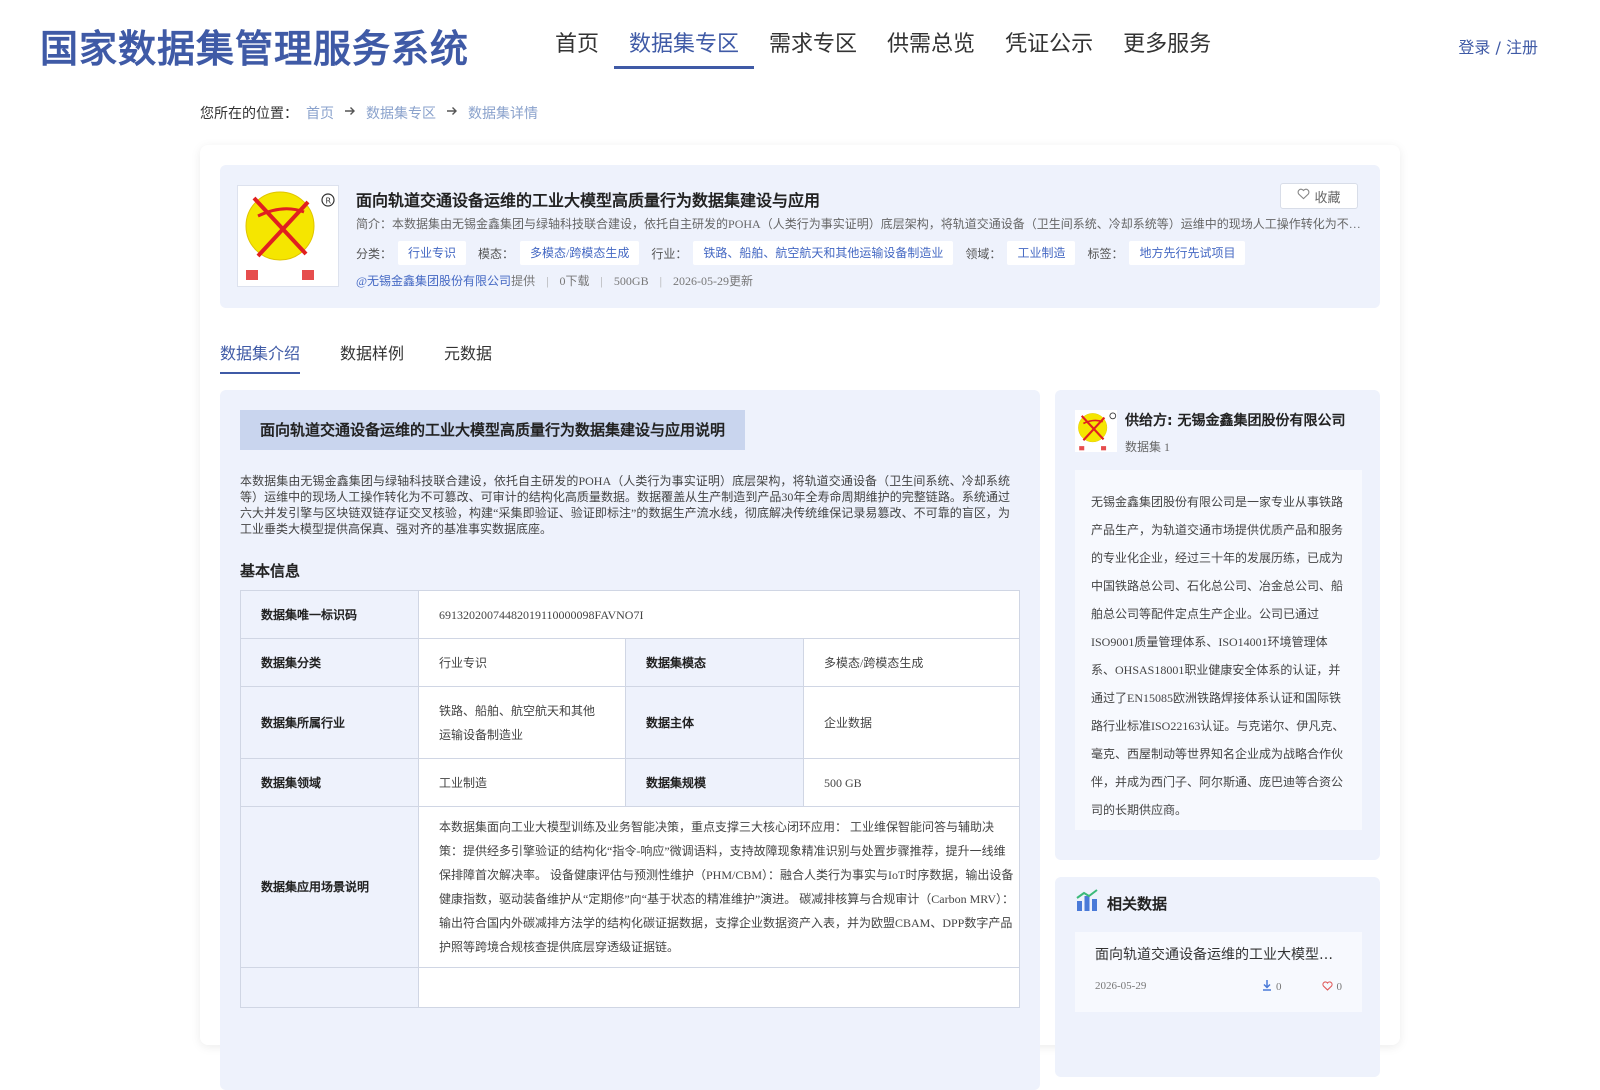  Describe the element at coordinates (523, 281) in the screenshot. I see `provided-label: 提供` at that location.